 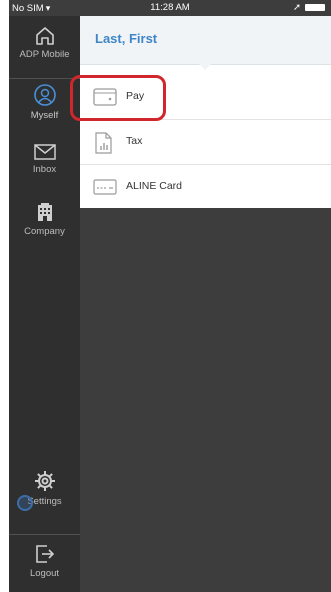 I want to click on assistive-touch-icon, so click(x=25, y=503).